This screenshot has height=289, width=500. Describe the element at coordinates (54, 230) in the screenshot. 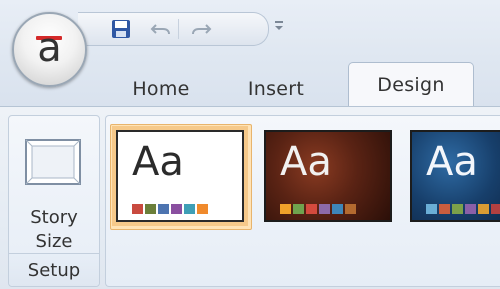

I see `story-size-button: Story Size` at that location.